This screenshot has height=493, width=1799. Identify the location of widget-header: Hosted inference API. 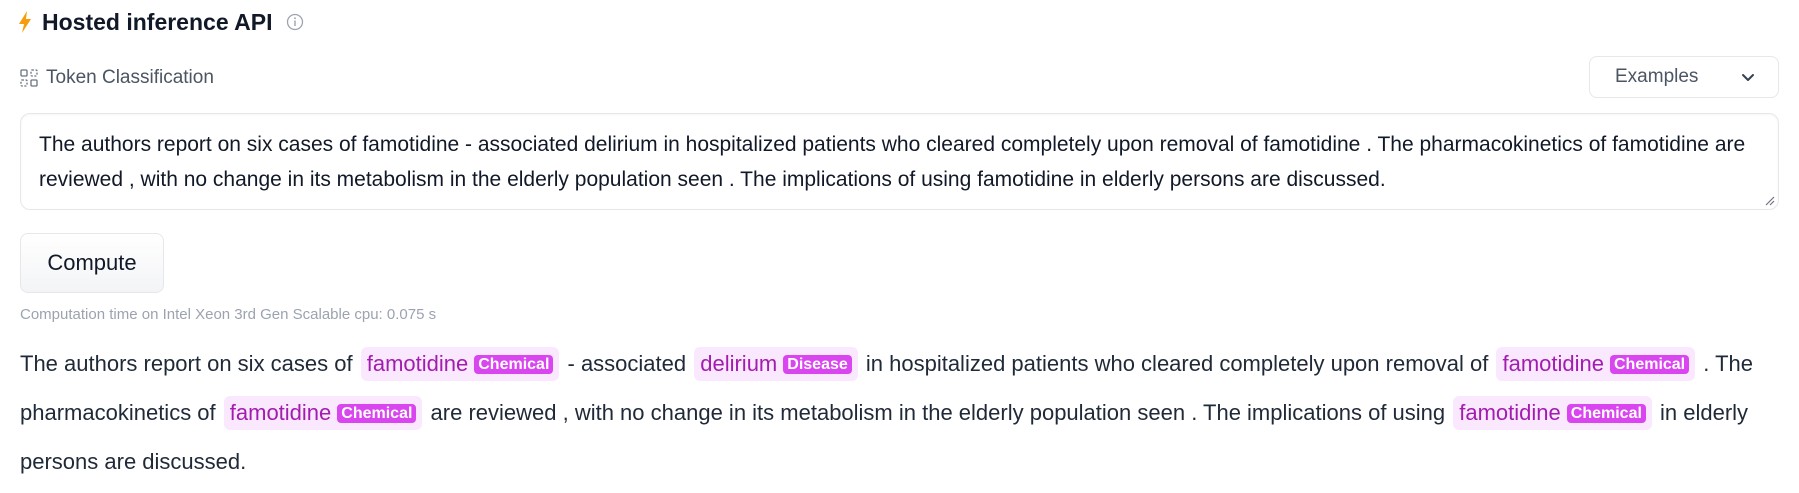
(161, 22).